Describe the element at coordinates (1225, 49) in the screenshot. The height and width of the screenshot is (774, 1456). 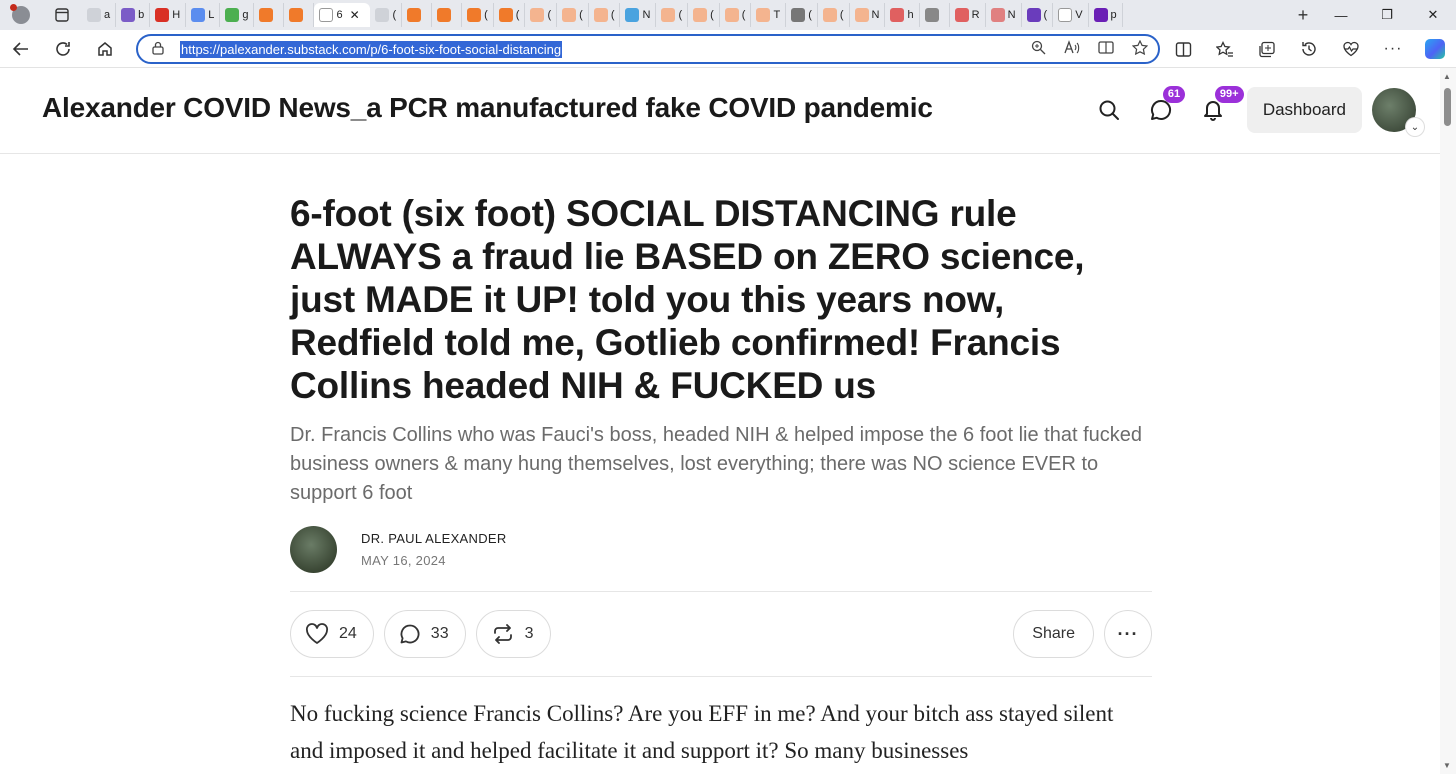
I see `favorites-button` at that location.